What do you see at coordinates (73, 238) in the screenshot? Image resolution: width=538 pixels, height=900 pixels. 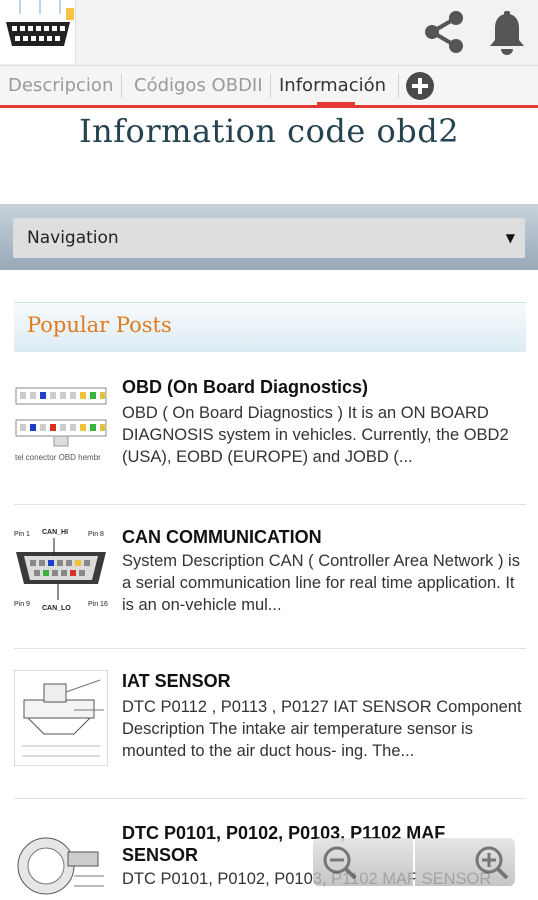 I see `navigation-select-value: Navigation` at bounding box center [73, 238].